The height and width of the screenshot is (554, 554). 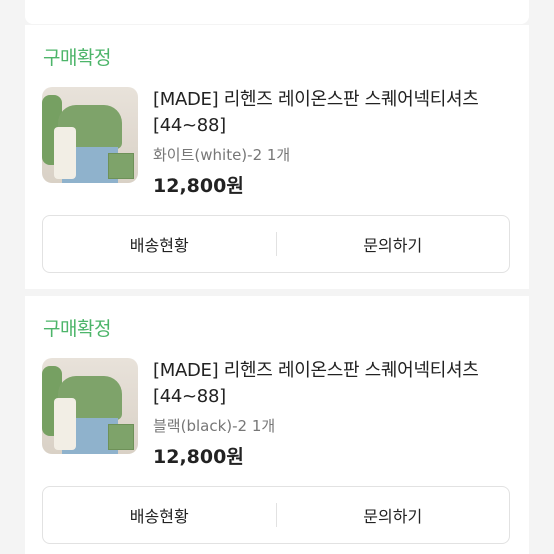 I want to click on previous-card-edge, so click(x=277, y=12).